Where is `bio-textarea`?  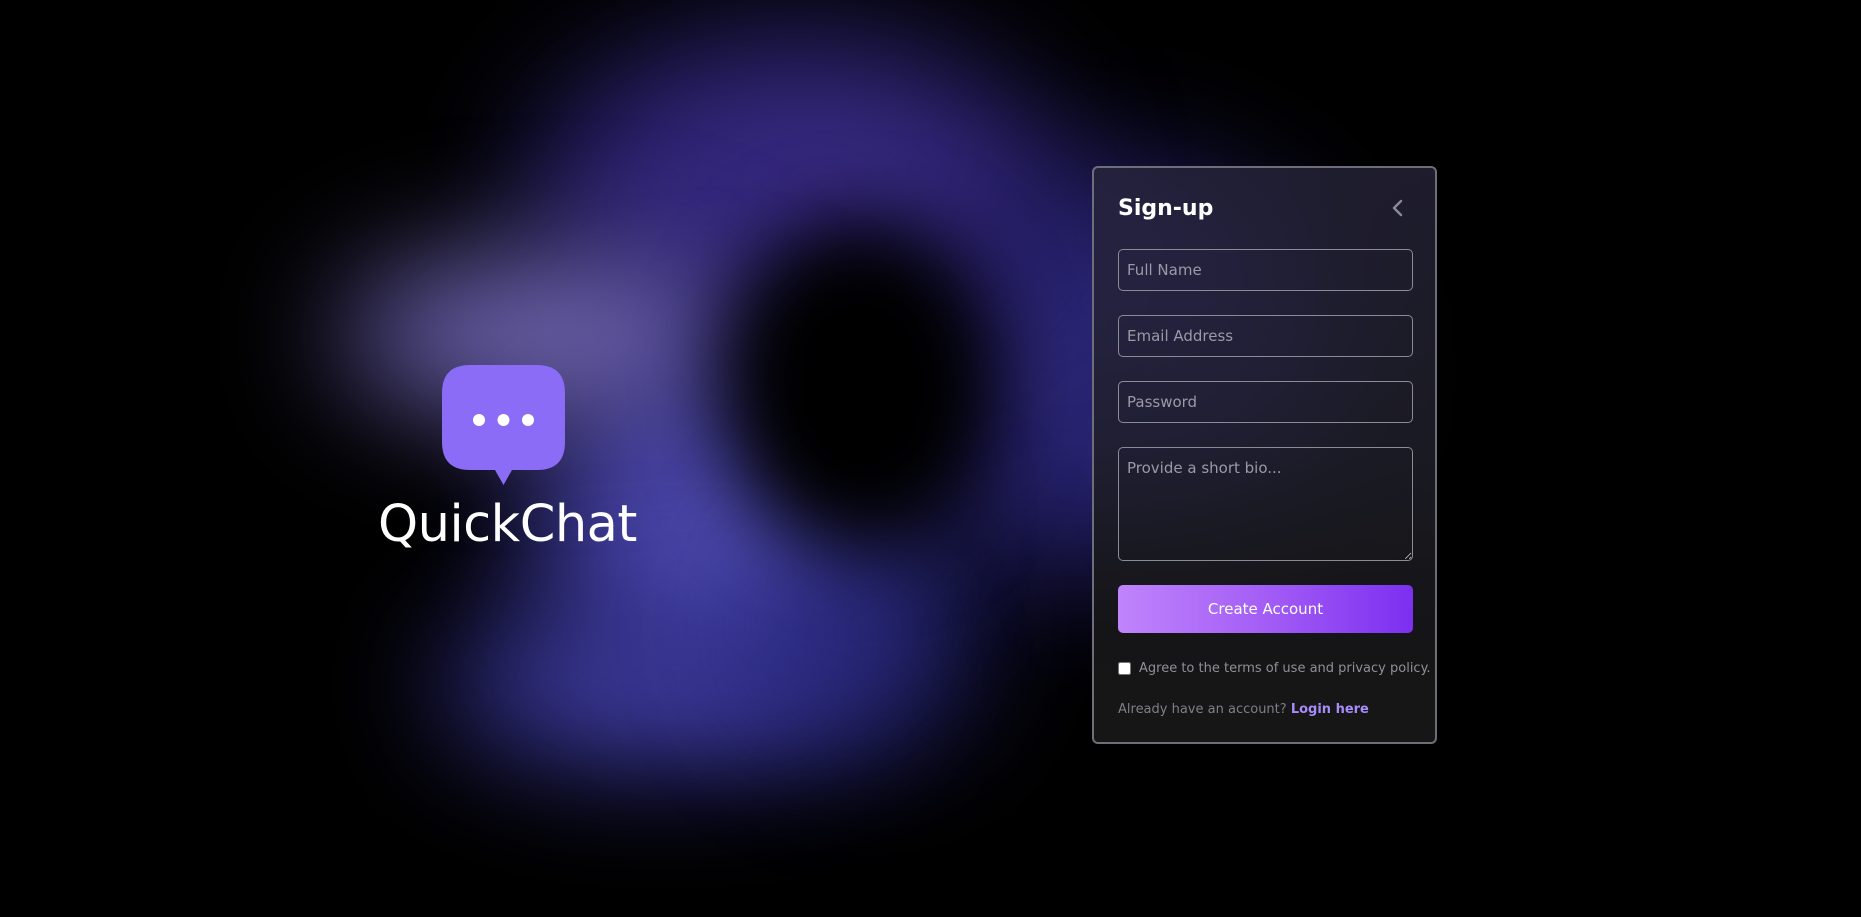
bio-textarea is located at coordinates (1265, 504).